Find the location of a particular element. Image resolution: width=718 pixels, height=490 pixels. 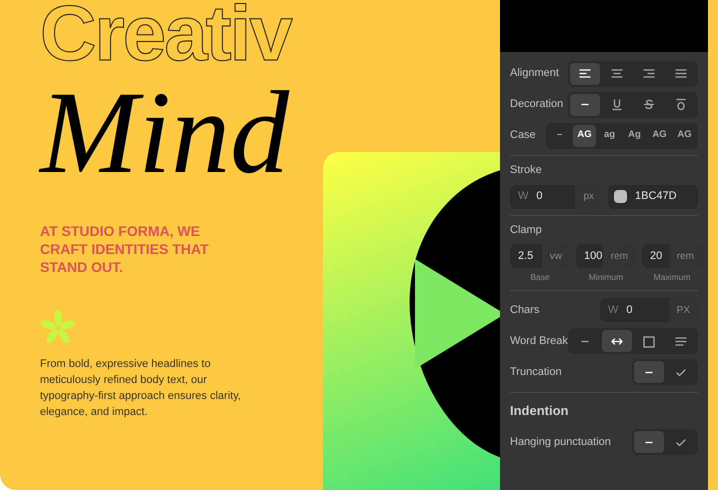

number-field: 20 rem is located at coordinates (672, 256).